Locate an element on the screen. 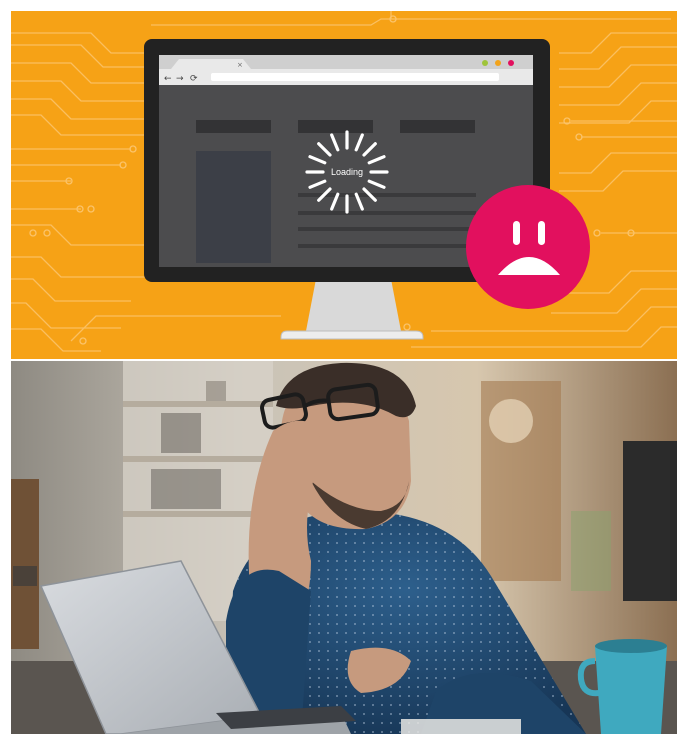  window-yellow-dot is located at coordinates (498, 63).